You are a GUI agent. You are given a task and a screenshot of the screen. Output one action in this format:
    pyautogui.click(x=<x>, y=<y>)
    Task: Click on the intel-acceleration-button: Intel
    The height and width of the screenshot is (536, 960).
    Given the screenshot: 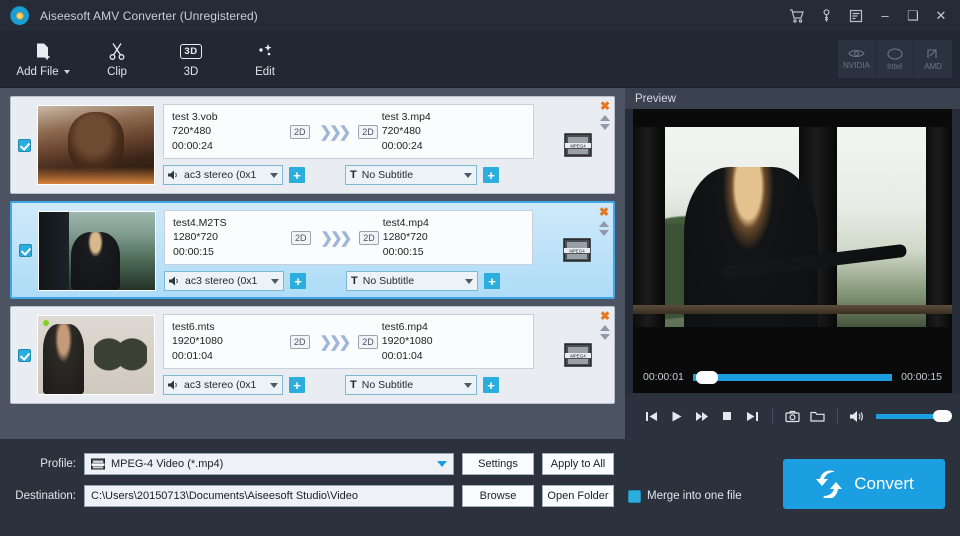 What is the action you would take?
    pyautogui.click(x=895, y=59)
    